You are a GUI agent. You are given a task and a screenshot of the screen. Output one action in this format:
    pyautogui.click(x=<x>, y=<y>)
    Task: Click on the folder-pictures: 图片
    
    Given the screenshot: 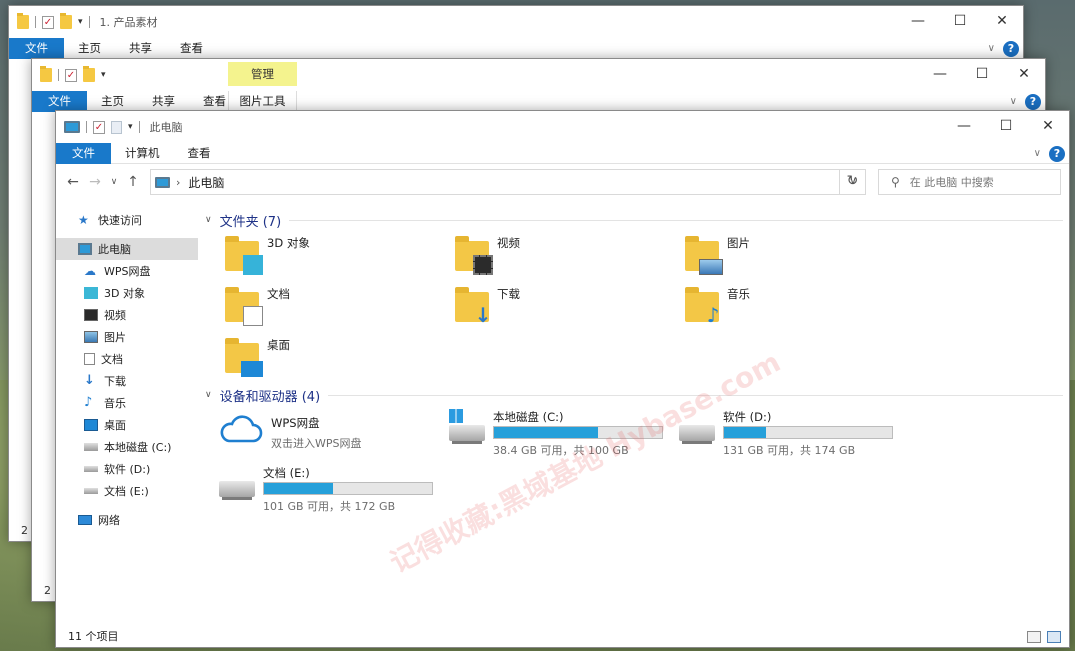 What is the action you would take?
    pyautogui.click(x=717, y=255)
    